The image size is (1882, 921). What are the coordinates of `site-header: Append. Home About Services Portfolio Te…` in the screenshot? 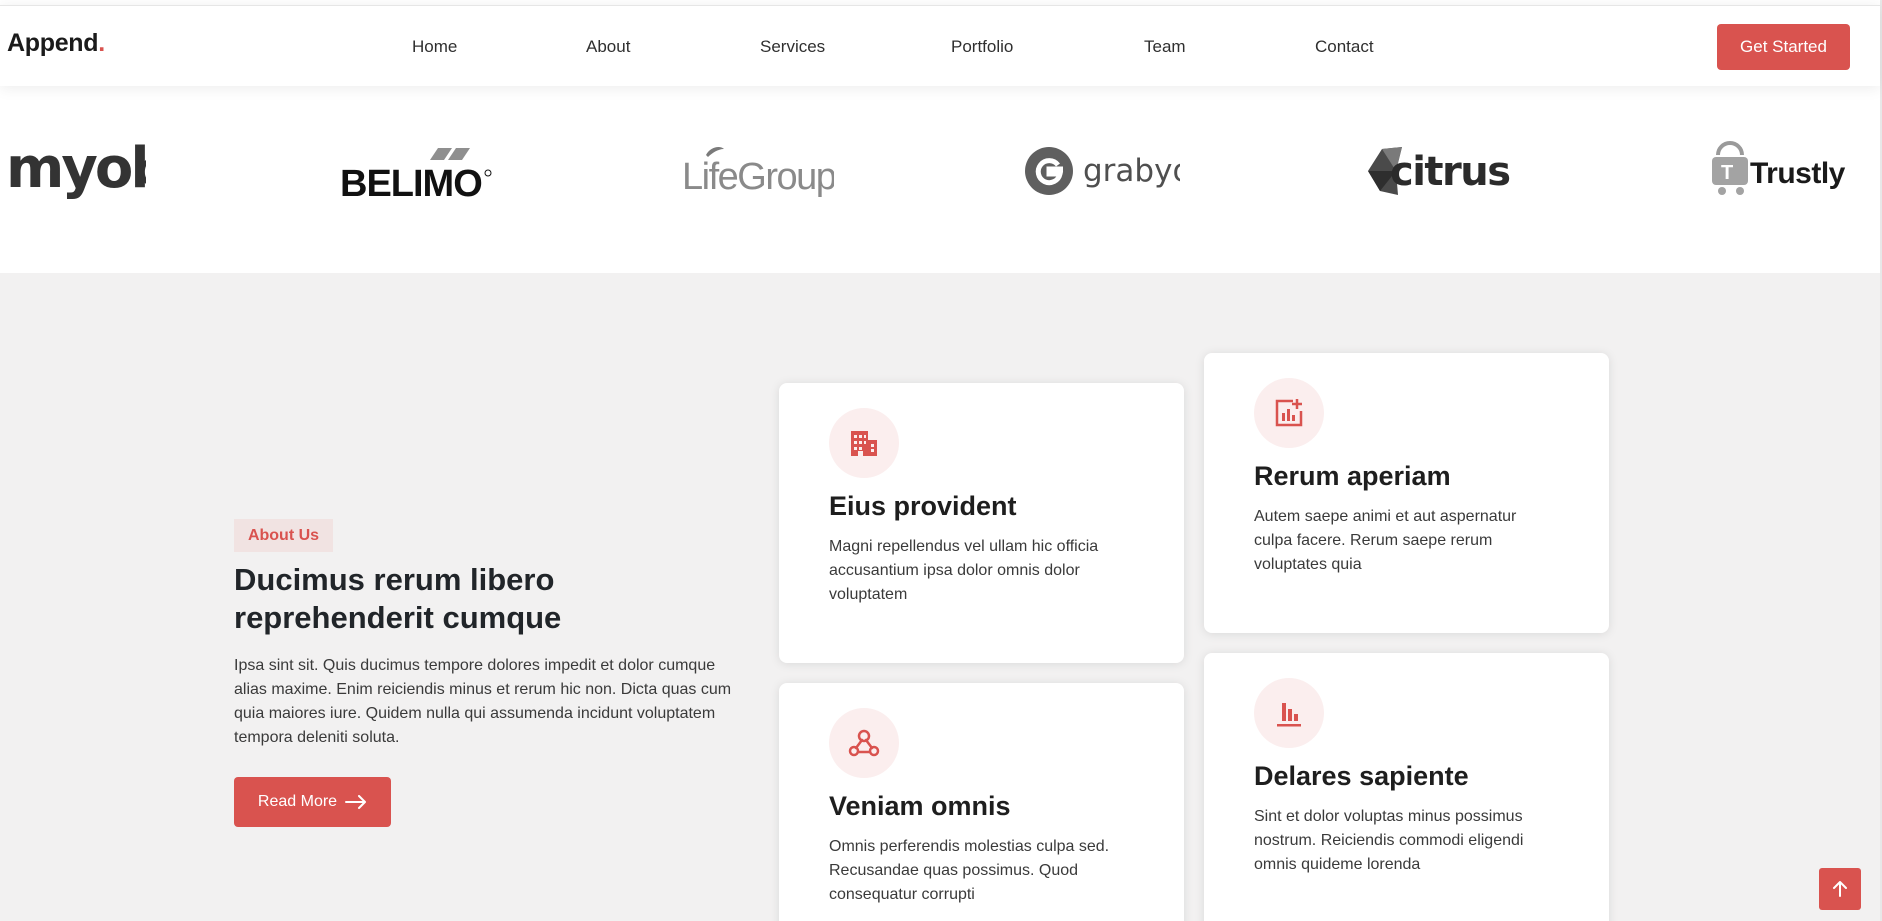 It's located at (940, 45).